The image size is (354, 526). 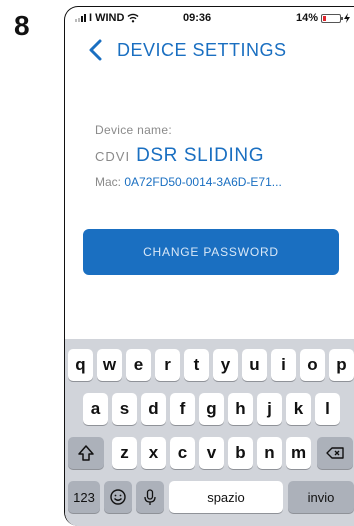 What do you see at coordinates (95, 409) in the screenshot?
I see `key-a: a` at bounding box center [95, 409].